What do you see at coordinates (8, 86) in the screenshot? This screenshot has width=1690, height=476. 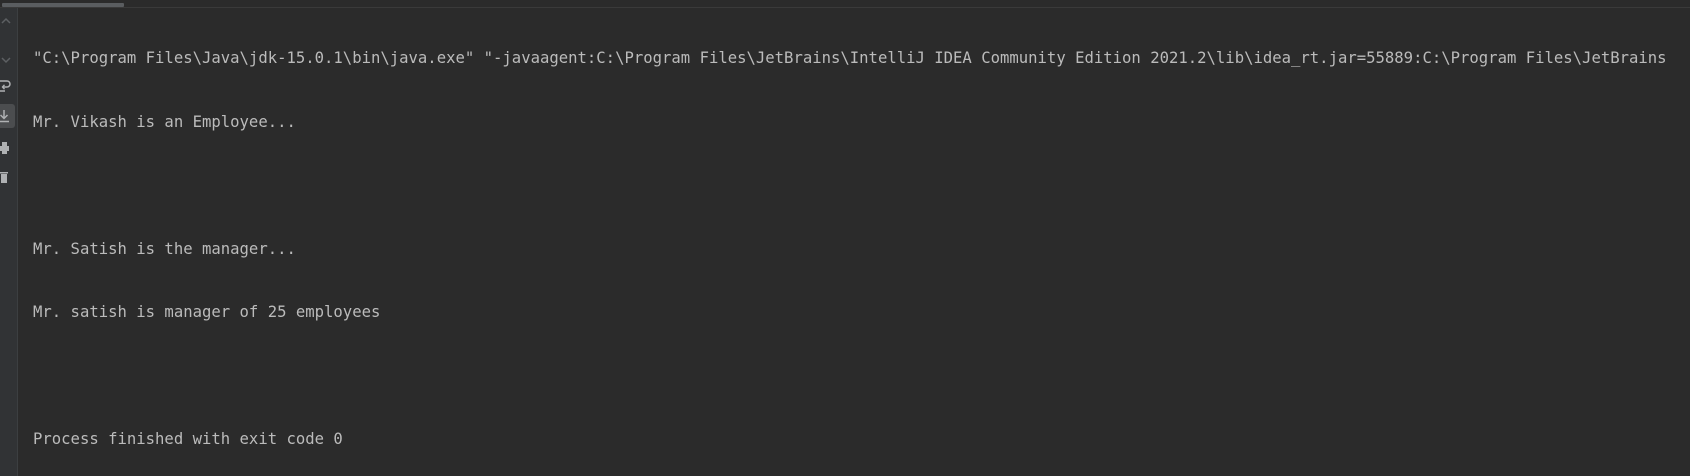 I see `soft-wrap-icon` at bounding box center [8, 86].